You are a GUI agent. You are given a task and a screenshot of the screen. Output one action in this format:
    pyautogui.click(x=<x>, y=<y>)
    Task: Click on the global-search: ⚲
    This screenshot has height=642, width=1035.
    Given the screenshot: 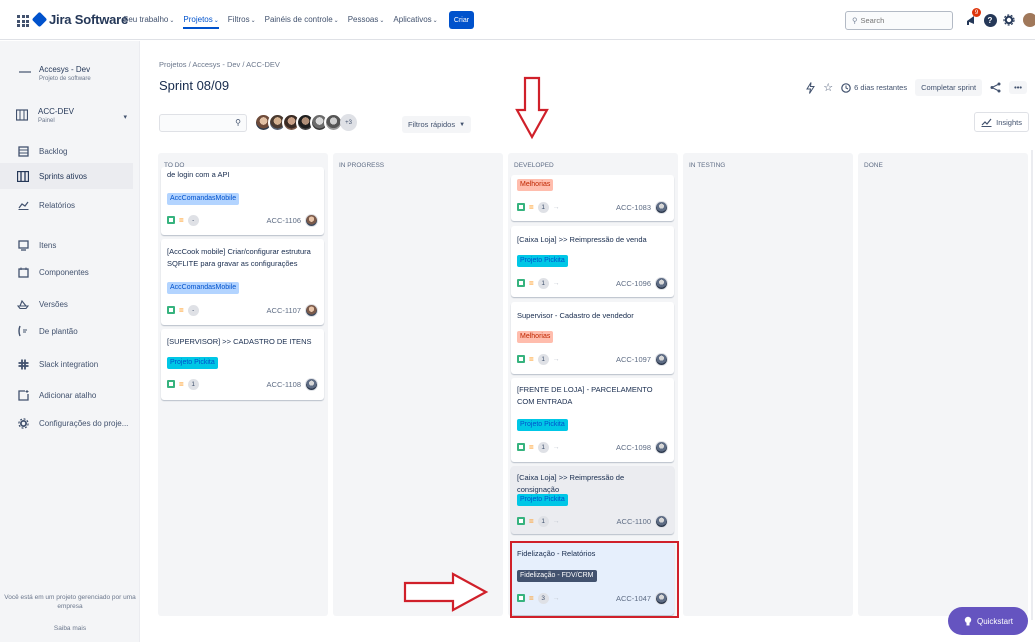 What is the action you would take?
    pyautogui.click(x=899, y=20)
    